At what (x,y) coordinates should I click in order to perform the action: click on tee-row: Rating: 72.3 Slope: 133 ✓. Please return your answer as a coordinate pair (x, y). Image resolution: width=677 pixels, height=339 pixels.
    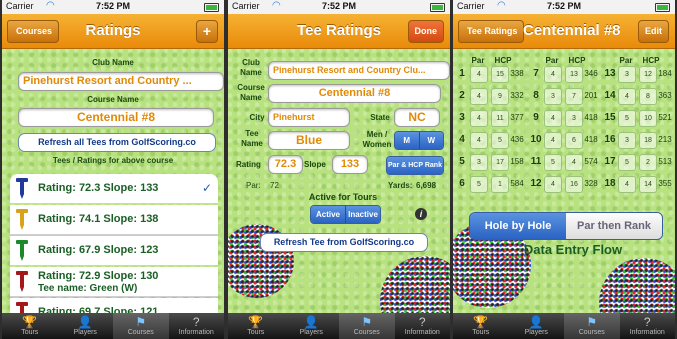
    Looking at the image, I should click on (114, 189).